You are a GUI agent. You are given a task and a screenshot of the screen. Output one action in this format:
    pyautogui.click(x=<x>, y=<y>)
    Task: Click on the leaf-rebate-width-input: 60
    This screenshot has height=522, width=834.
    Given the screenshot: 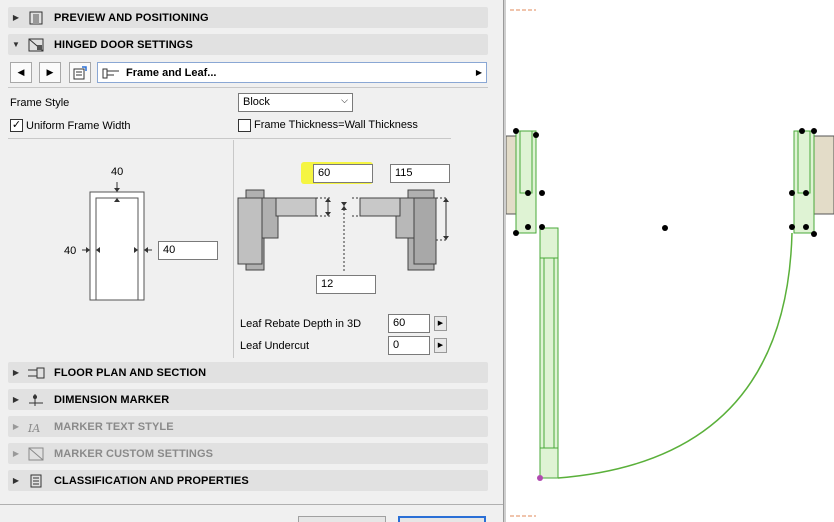 What is the action you would take?
    pyautogui.click(x=343, y=173)
    